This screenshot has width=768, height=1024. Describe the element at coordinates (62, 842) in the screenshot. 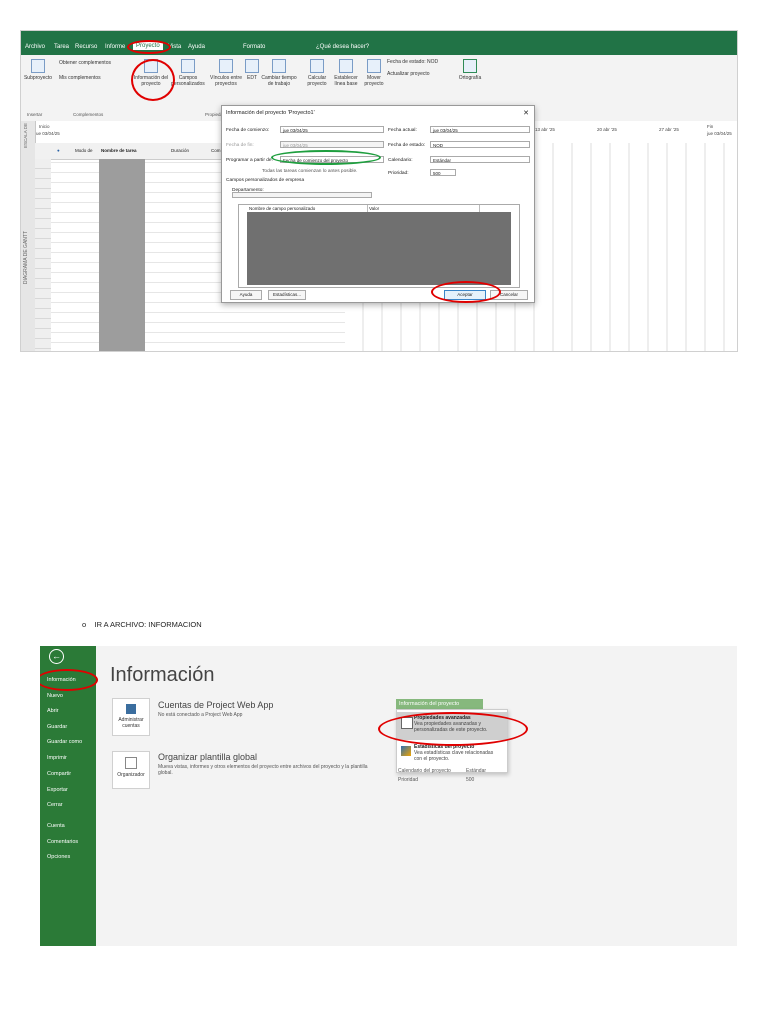

I see `sidebar-item-comentarios: Comentarios` at that location.